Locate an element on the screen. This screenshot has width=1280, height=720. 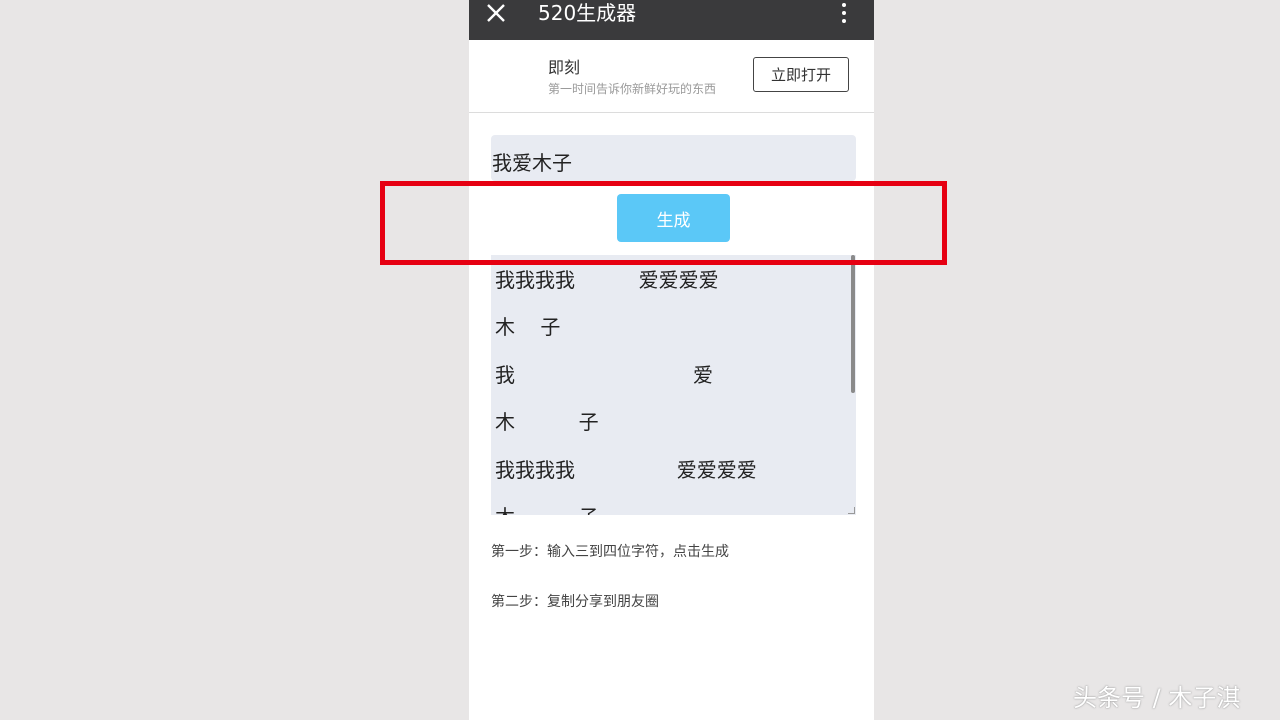
watermark: 头条号 / 木子淇 is located at coordinates (1157, 698).